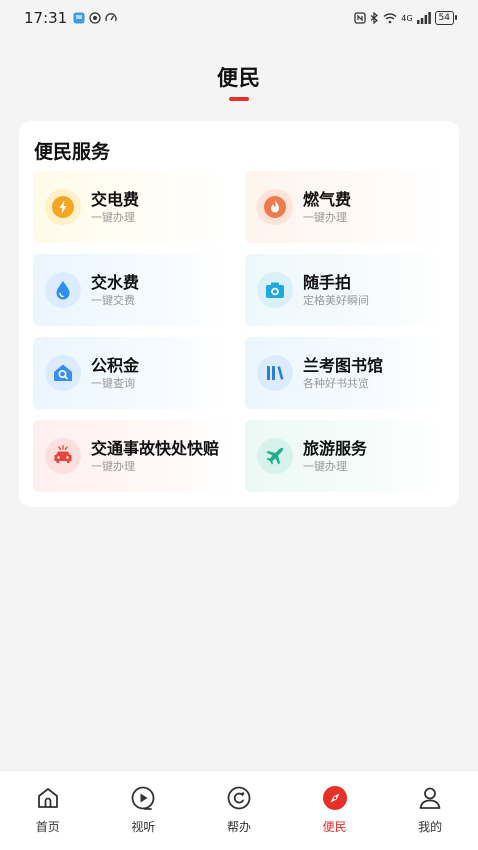 This screenshot has height=850, width=478. I want to click on service-title: 公积金, so click(115, 365).